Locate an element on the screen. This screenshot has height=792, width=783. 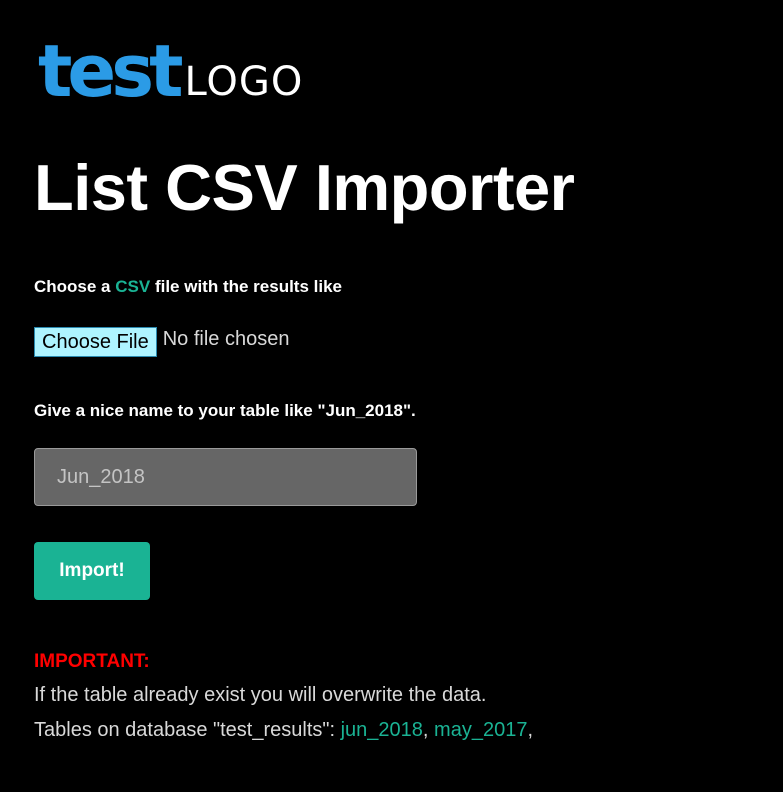
choose-file-button: Choose File is located at coordinates (95, 342).